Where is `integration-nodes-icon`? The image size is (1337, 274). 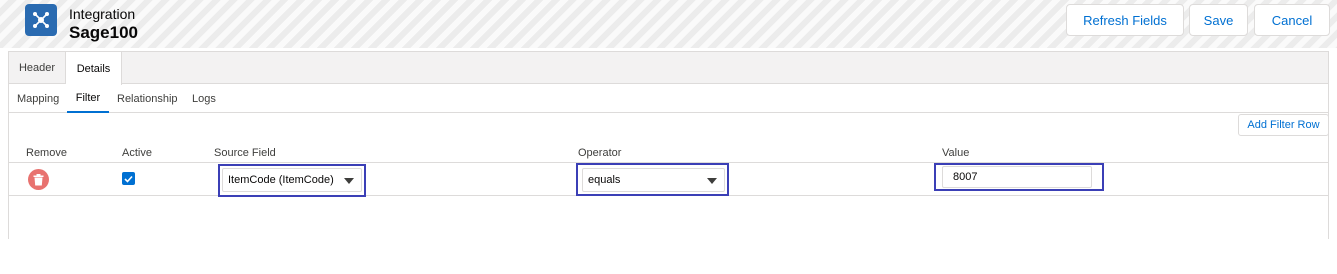
integration-nodes-icon is located at coordinates (41, 20).